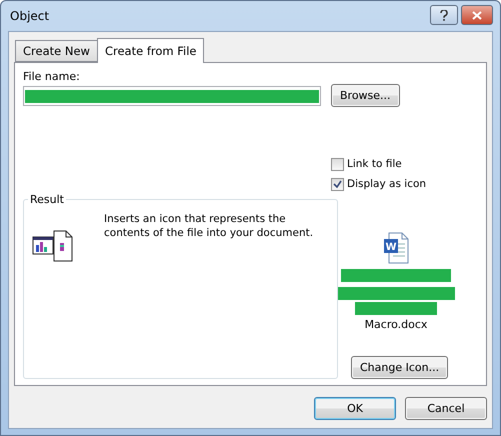  What do you see at coordinates (396, 324) in the screenshot?
I see `icon-caption: Macro.docx` at bounding box center [396, 324].